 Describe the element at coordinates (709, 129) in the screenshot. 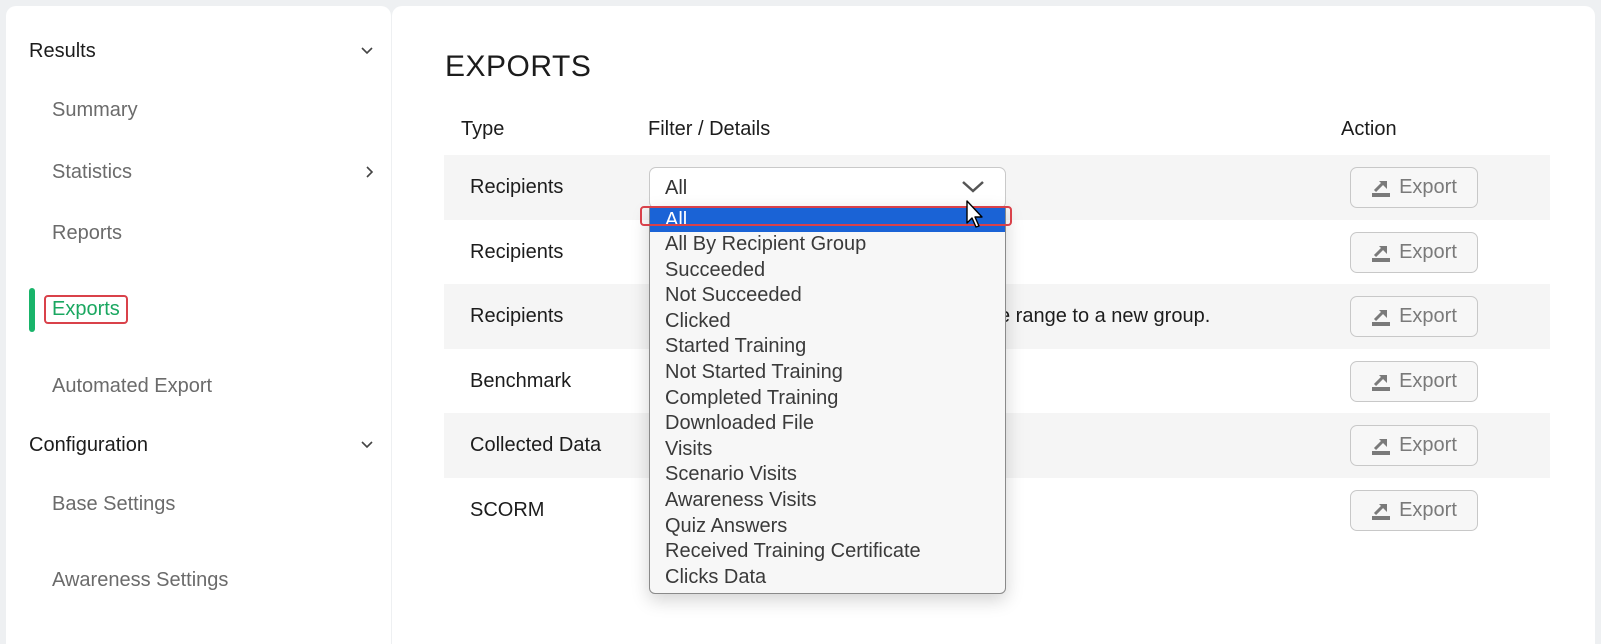

I see `column-header-filter: Filter / Details` at that location.